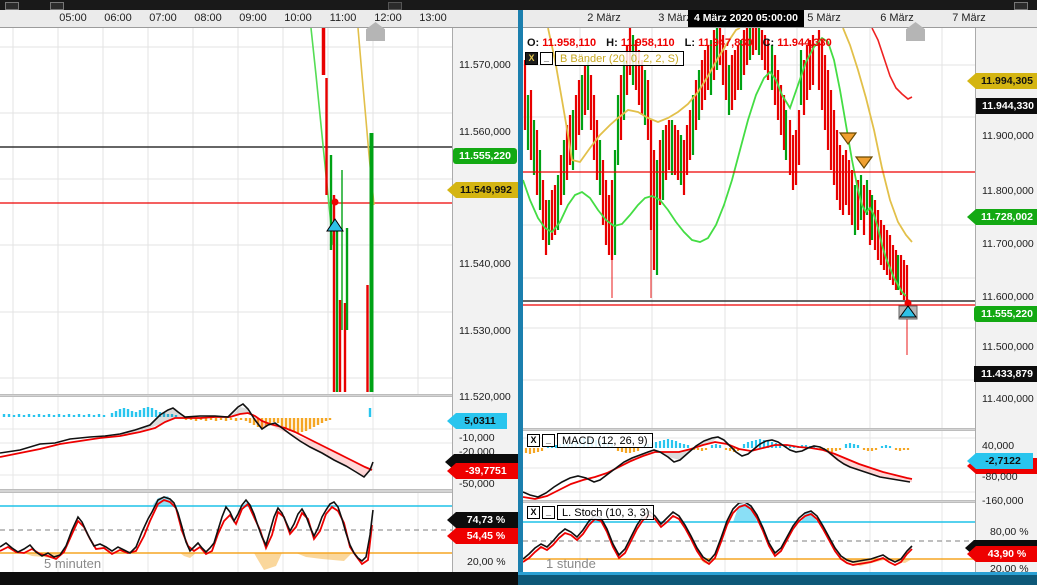 The image size is (1037, 585). I want to click on macd-chart-5min, so click(226, 443).